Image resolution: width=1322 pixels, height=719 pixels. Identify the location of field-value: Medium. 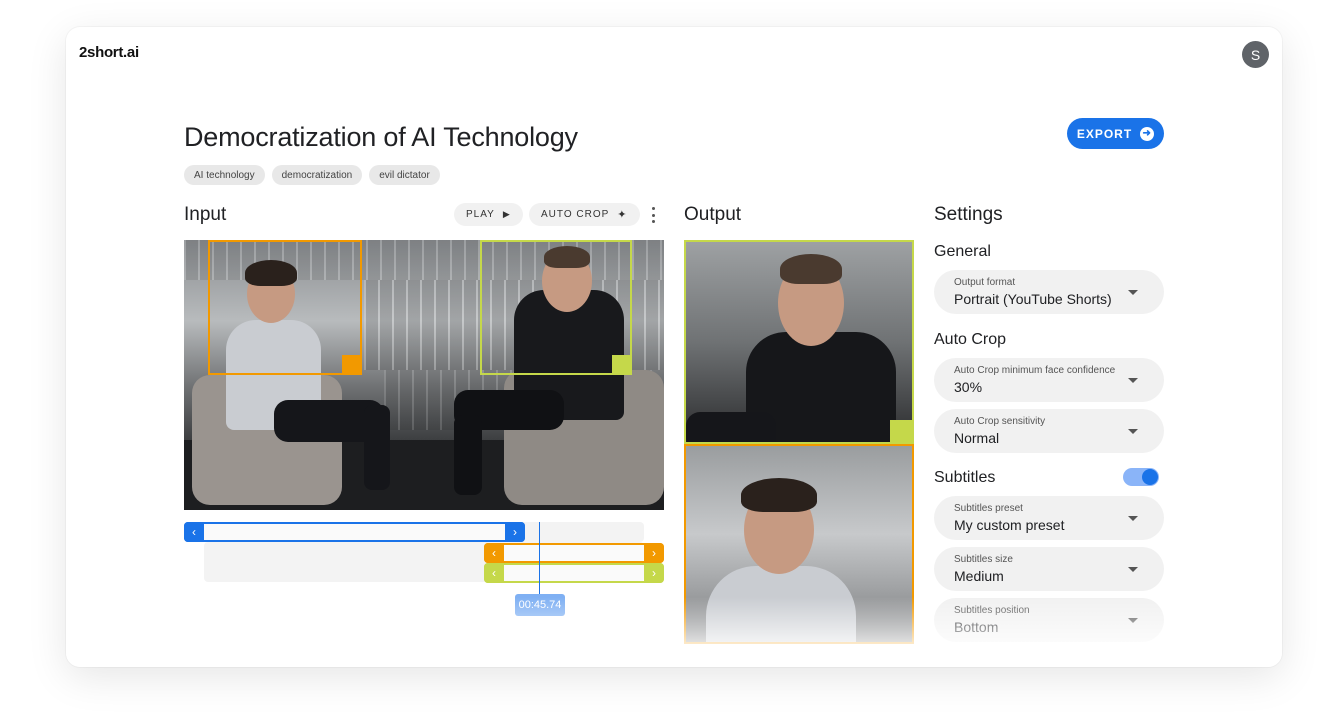
(979, 576).